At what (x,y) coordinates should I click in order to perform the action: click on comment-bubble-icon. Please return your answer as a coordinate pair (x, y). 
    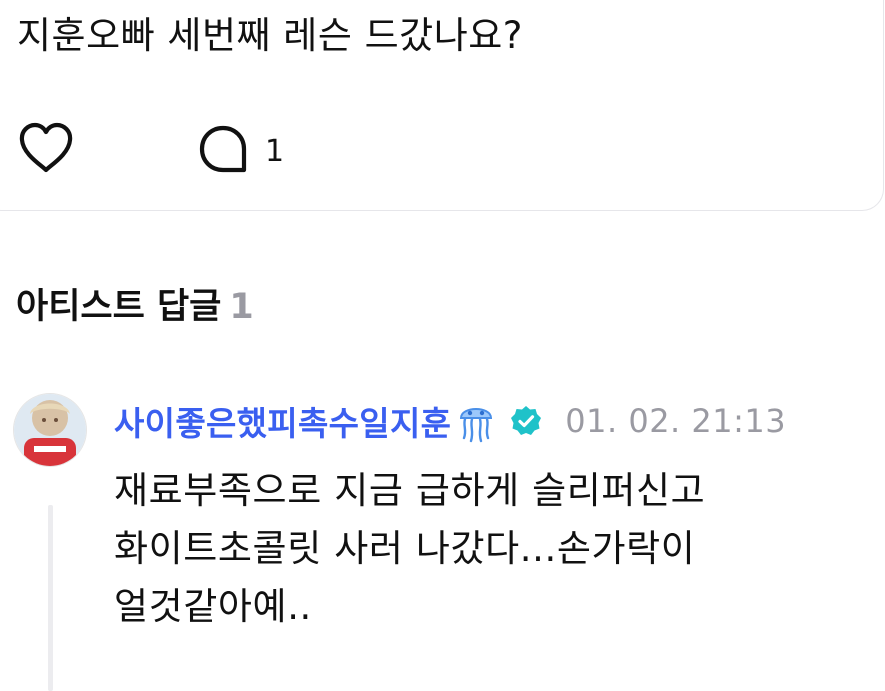
    Looking at the image, I should click on (223, 151).